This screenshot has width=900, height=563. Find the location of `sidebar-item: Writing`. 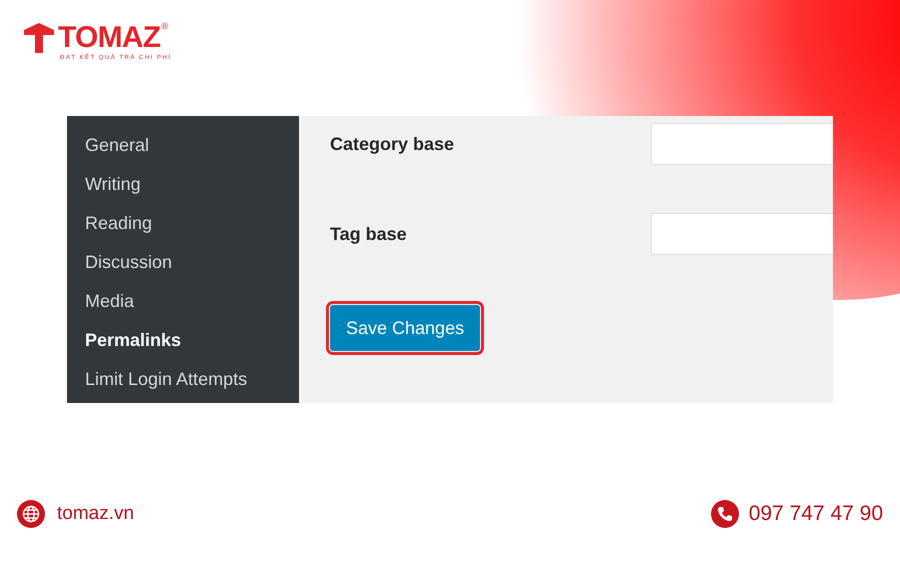

sidebar-item: Writing is located at coordinates (192, 184).